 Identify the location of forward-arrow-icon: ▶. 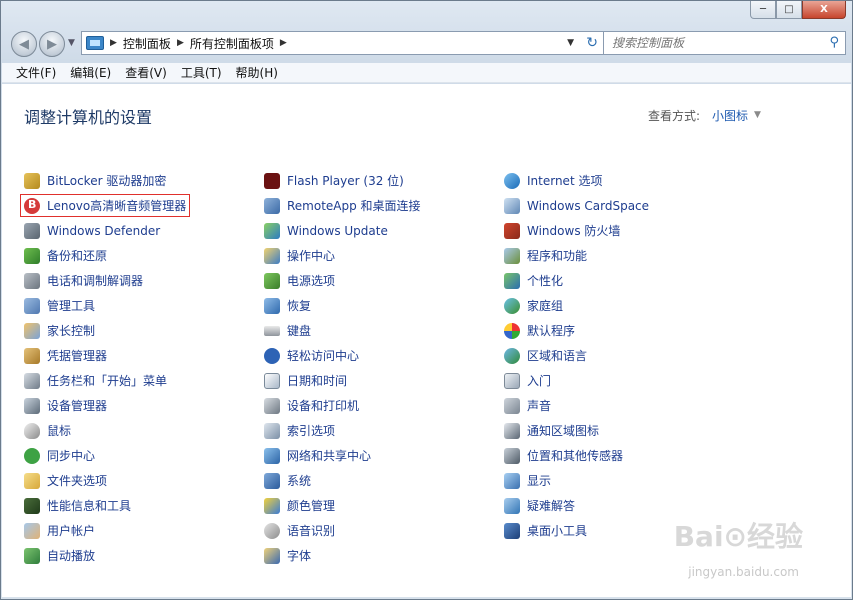
(52, 44).